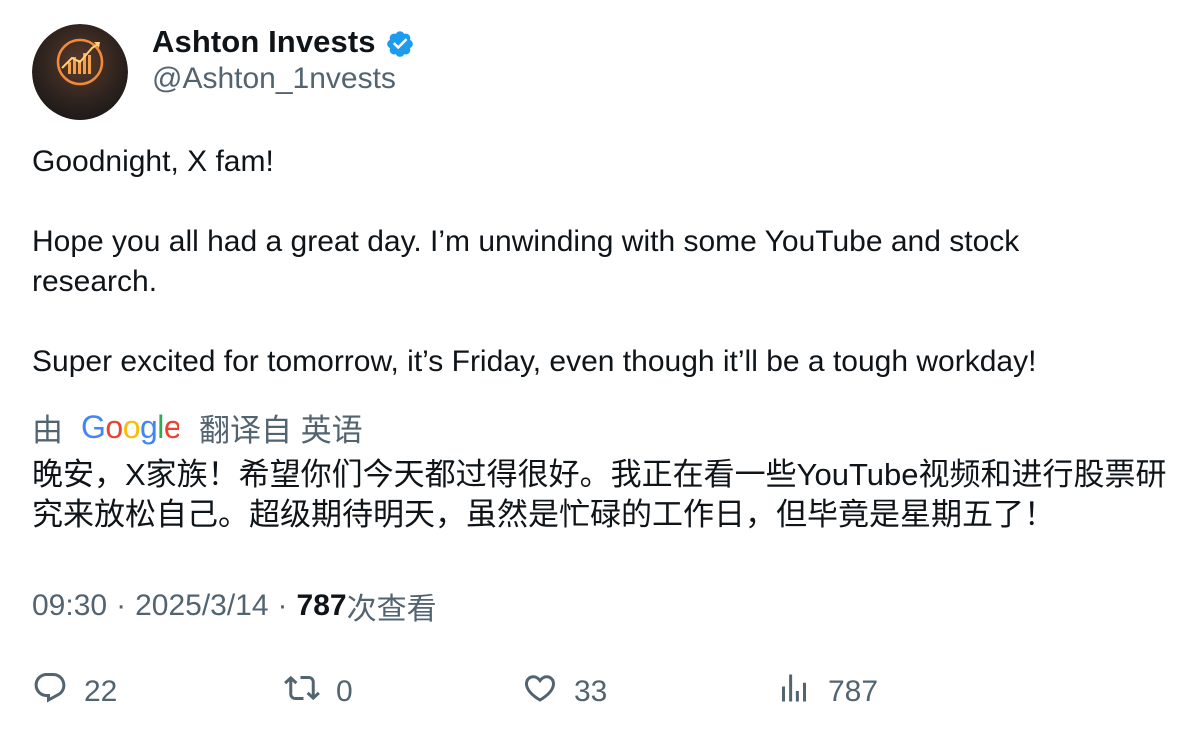 This screenshot has height=738, width=1196. I want to click on author-display-name: Ashton Invests, so click(264, 42).